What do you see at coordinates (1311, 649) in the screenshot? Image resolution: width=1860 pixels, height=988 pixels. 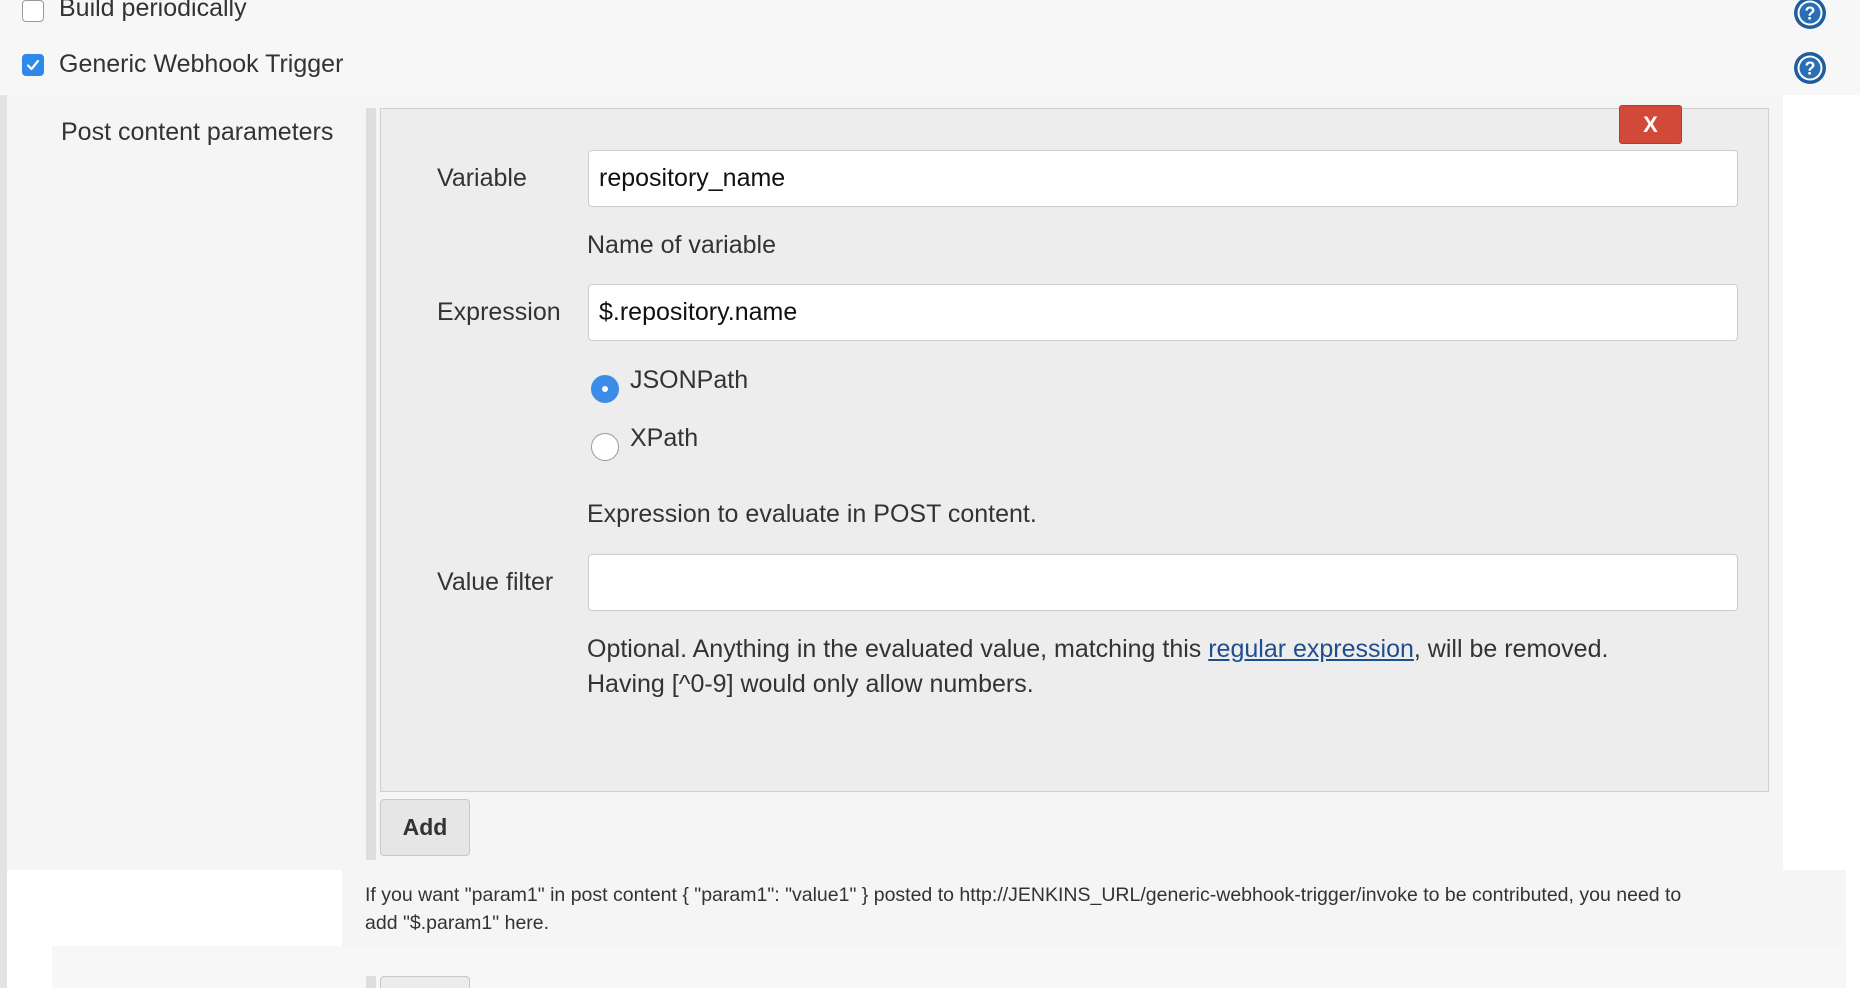 I see `regular-expression-link: regular expression` at bounding box center [1311, 649].